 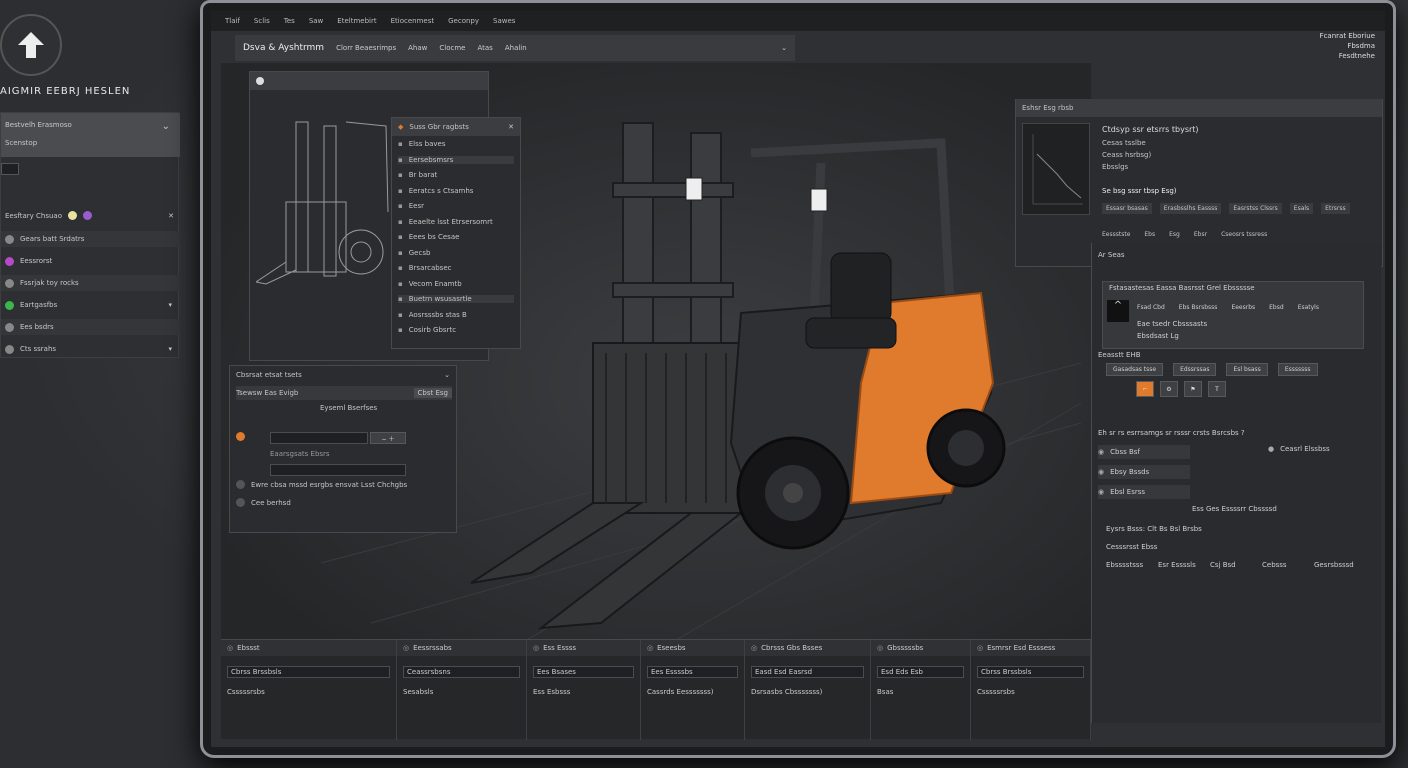 What do you see at coordinates (316, 21) in the screenshot?
I see `menu-item-3: Saw` at bounding box center [316, 21].